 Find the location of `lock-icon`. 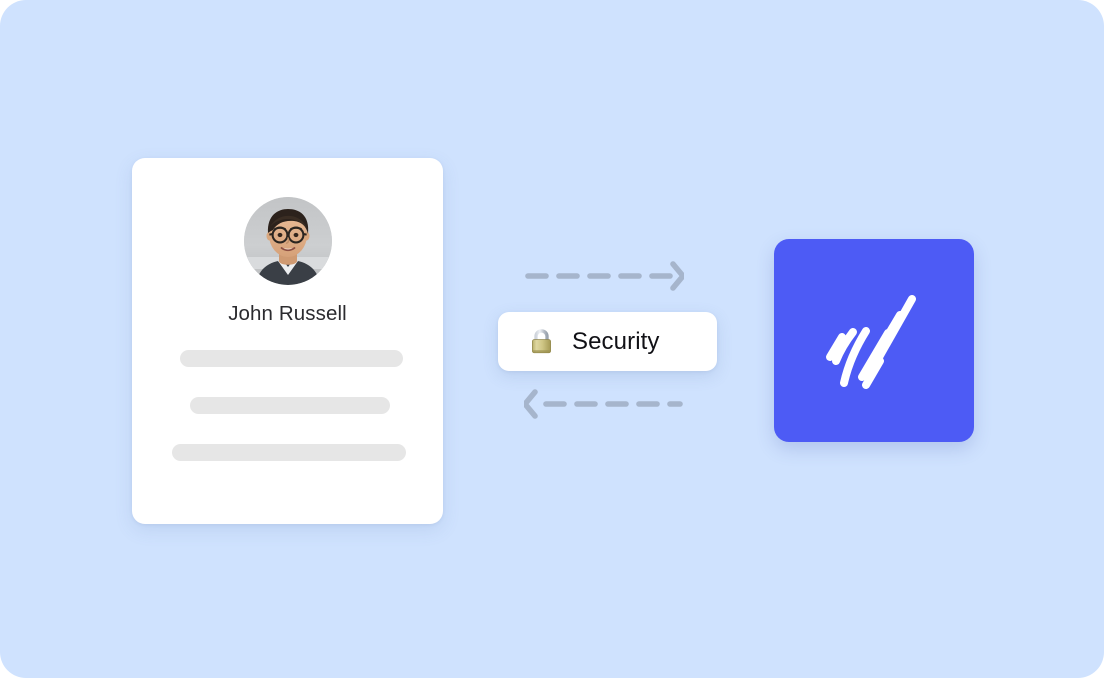

lock-icon is located at coordinates (541, 341).